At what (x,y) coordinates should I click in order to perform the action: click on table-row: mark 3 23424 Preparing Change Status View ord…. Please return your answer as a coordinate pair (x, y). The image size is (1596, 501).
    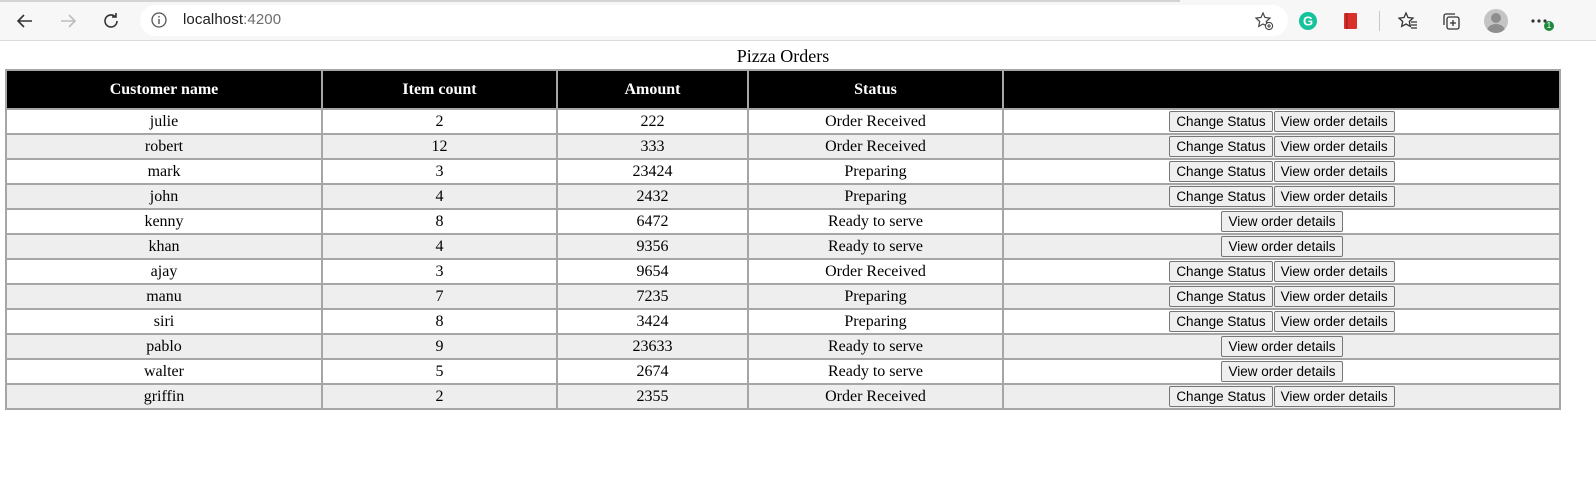
    Looking at the image, I should click on (783, 171).